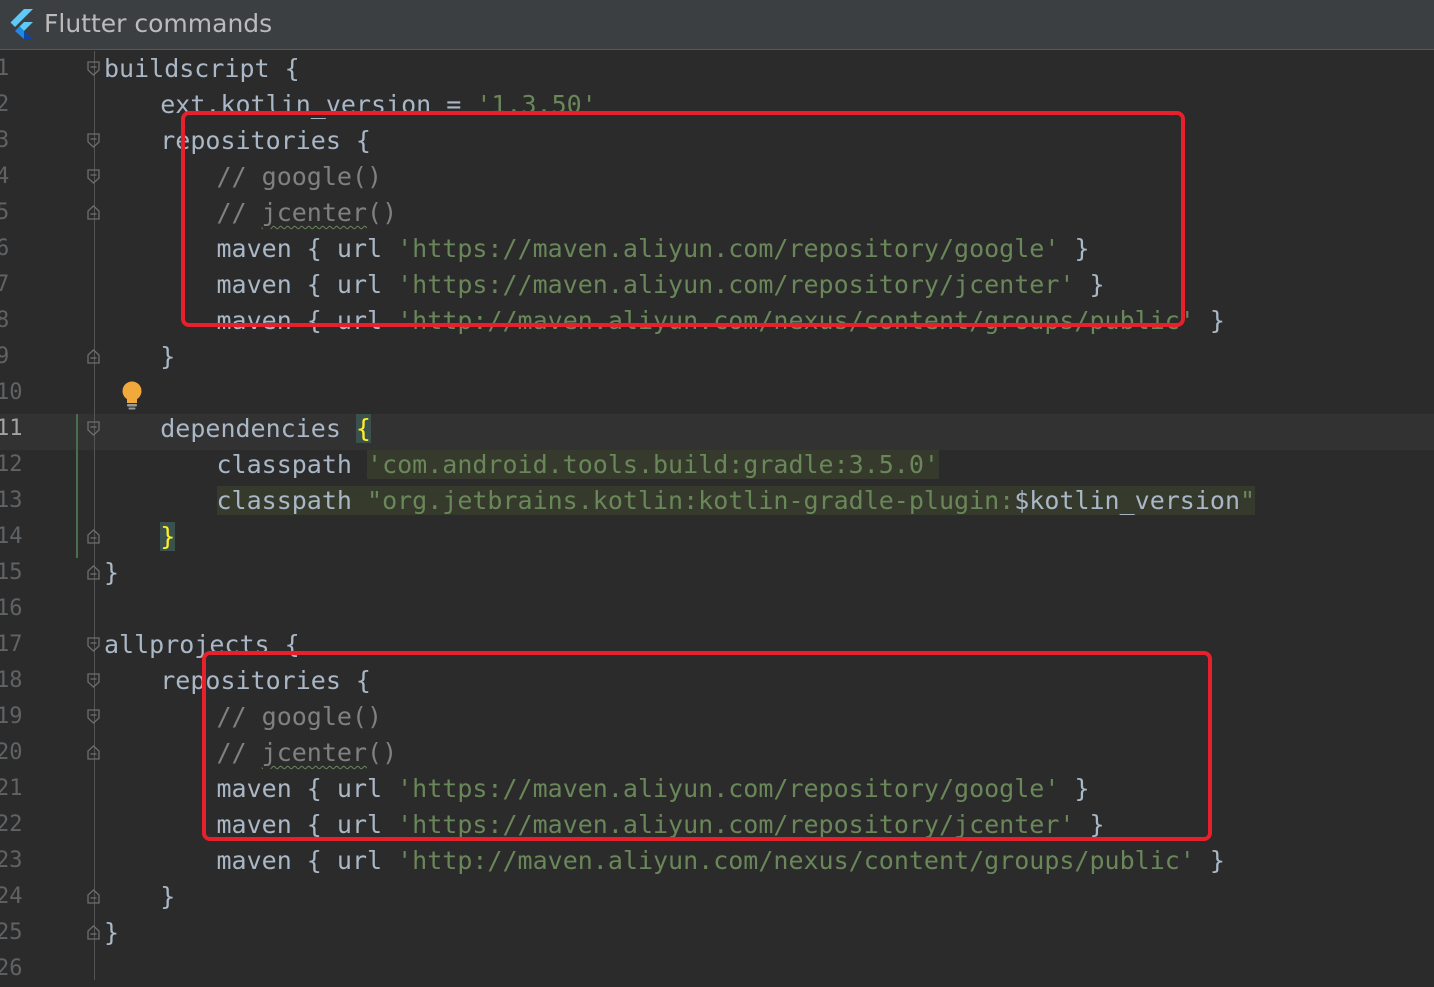  I want to click on code-line: 10, so click(717, 393).